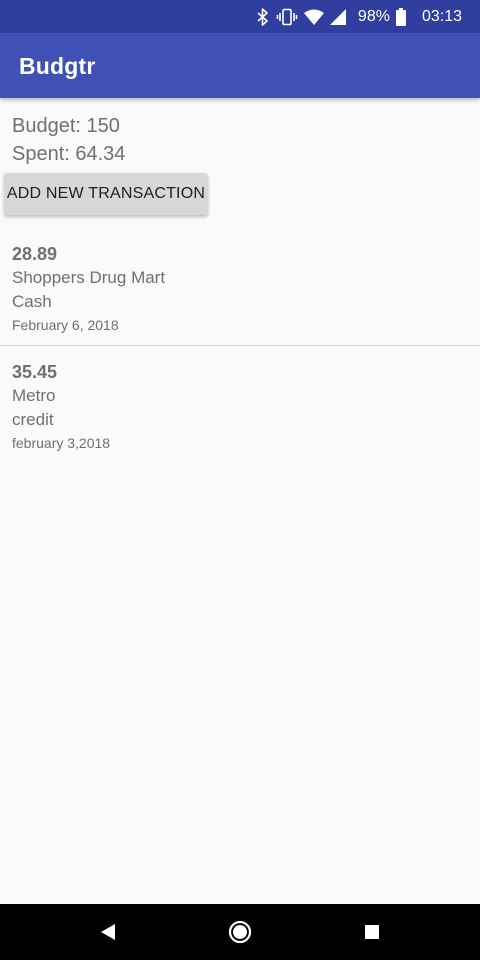  What do you see at coordinates (68, 140) in the screenshot?
I see `budget-summary: Budget: 150 Spent: 64.34` at bounding box center [68, 140].